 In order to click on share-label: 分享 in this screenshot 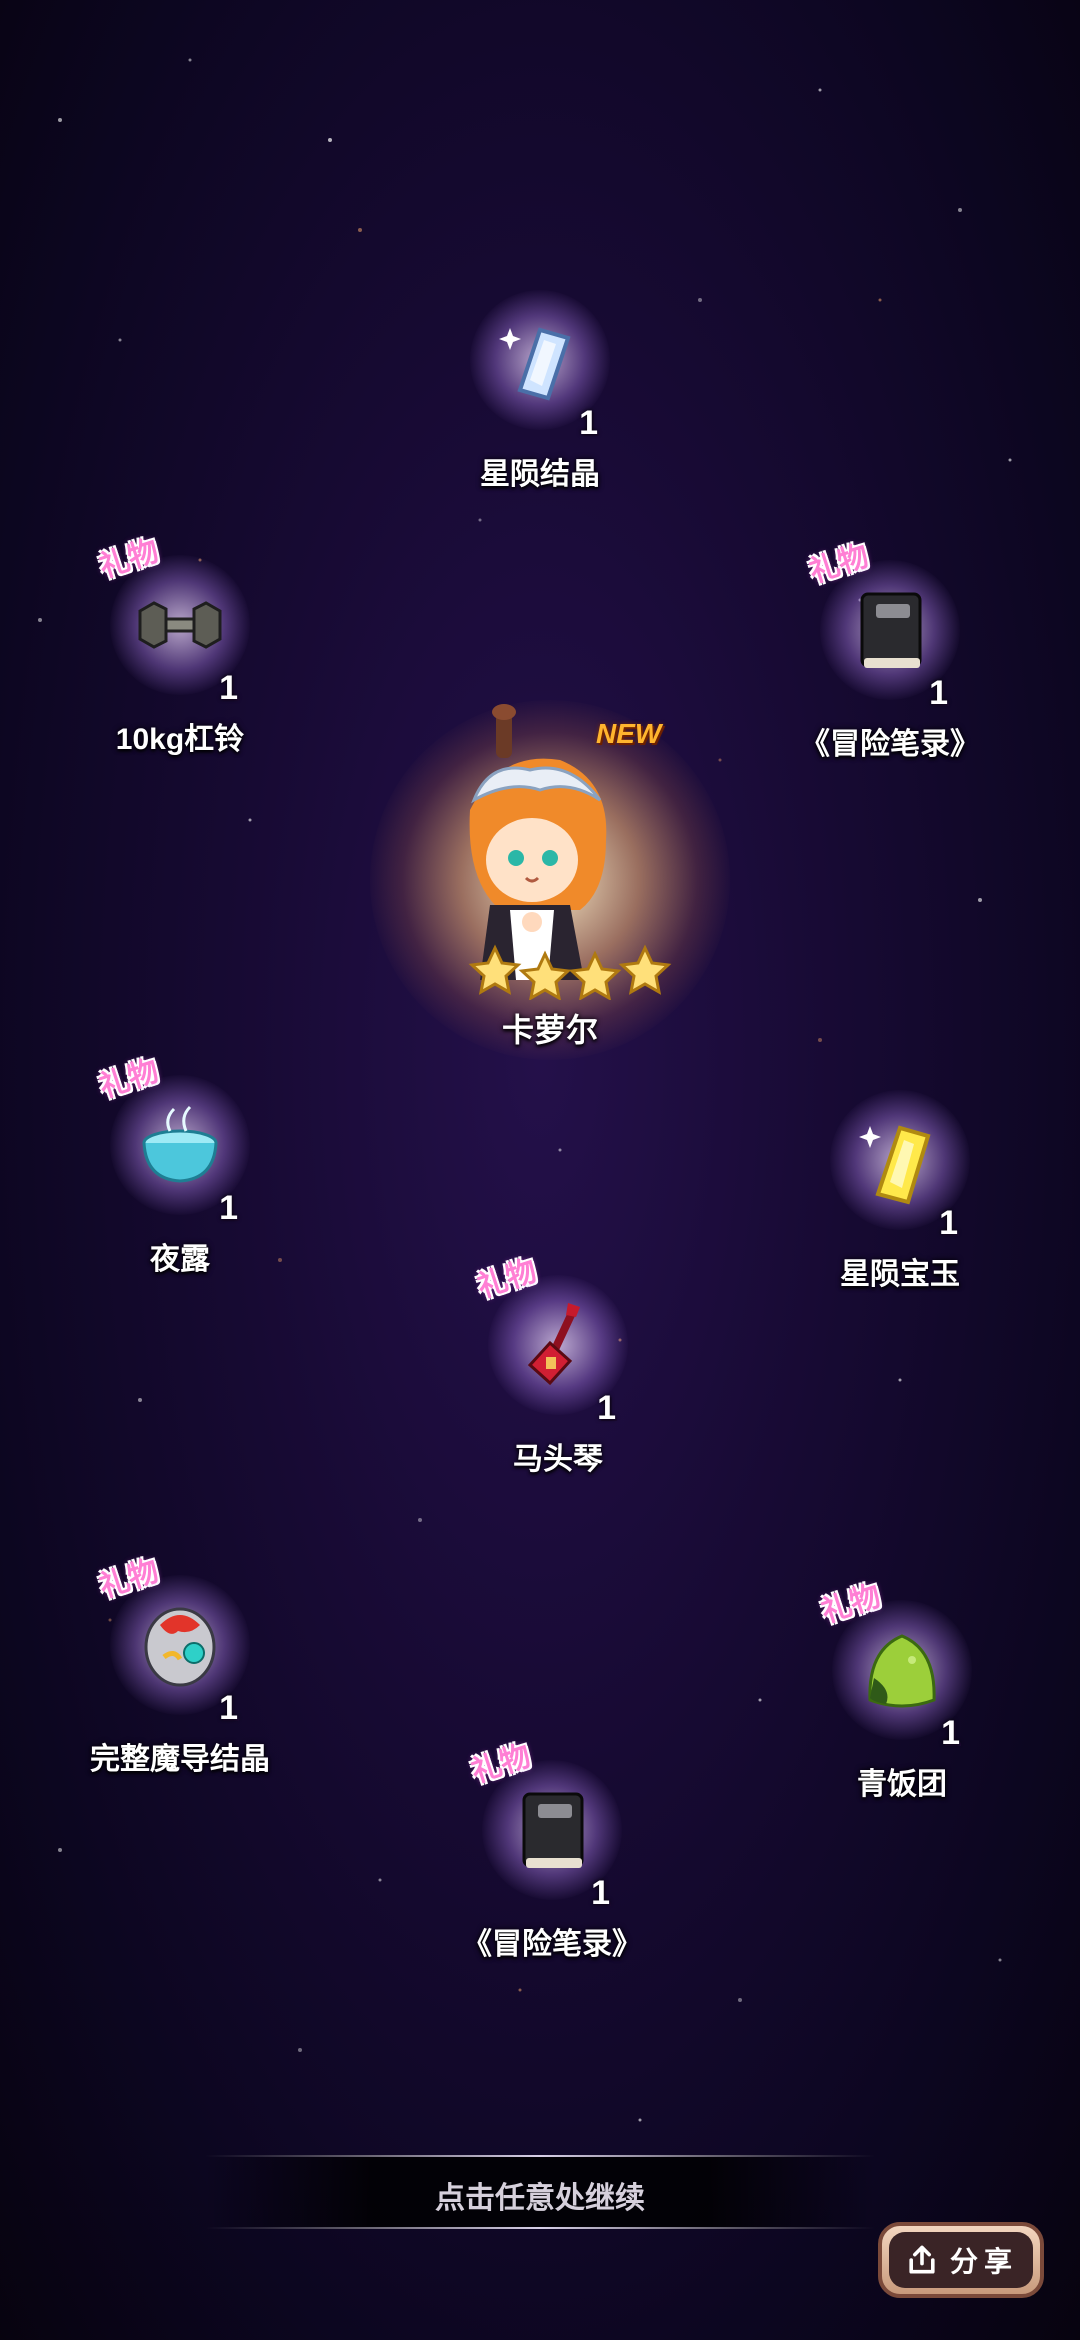, I will do `click(983, 2261)`.